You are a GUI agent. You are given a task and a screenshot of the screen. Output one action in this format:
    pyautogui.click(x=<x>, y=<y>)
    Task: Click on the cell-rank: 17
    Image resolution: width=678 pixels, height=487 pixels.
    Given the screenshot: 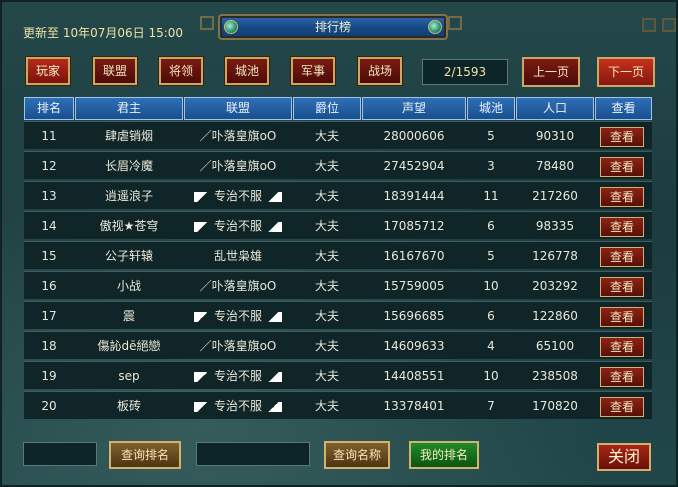 What is the action you would take?
    pyautogui.click(x=49, y=316)
    